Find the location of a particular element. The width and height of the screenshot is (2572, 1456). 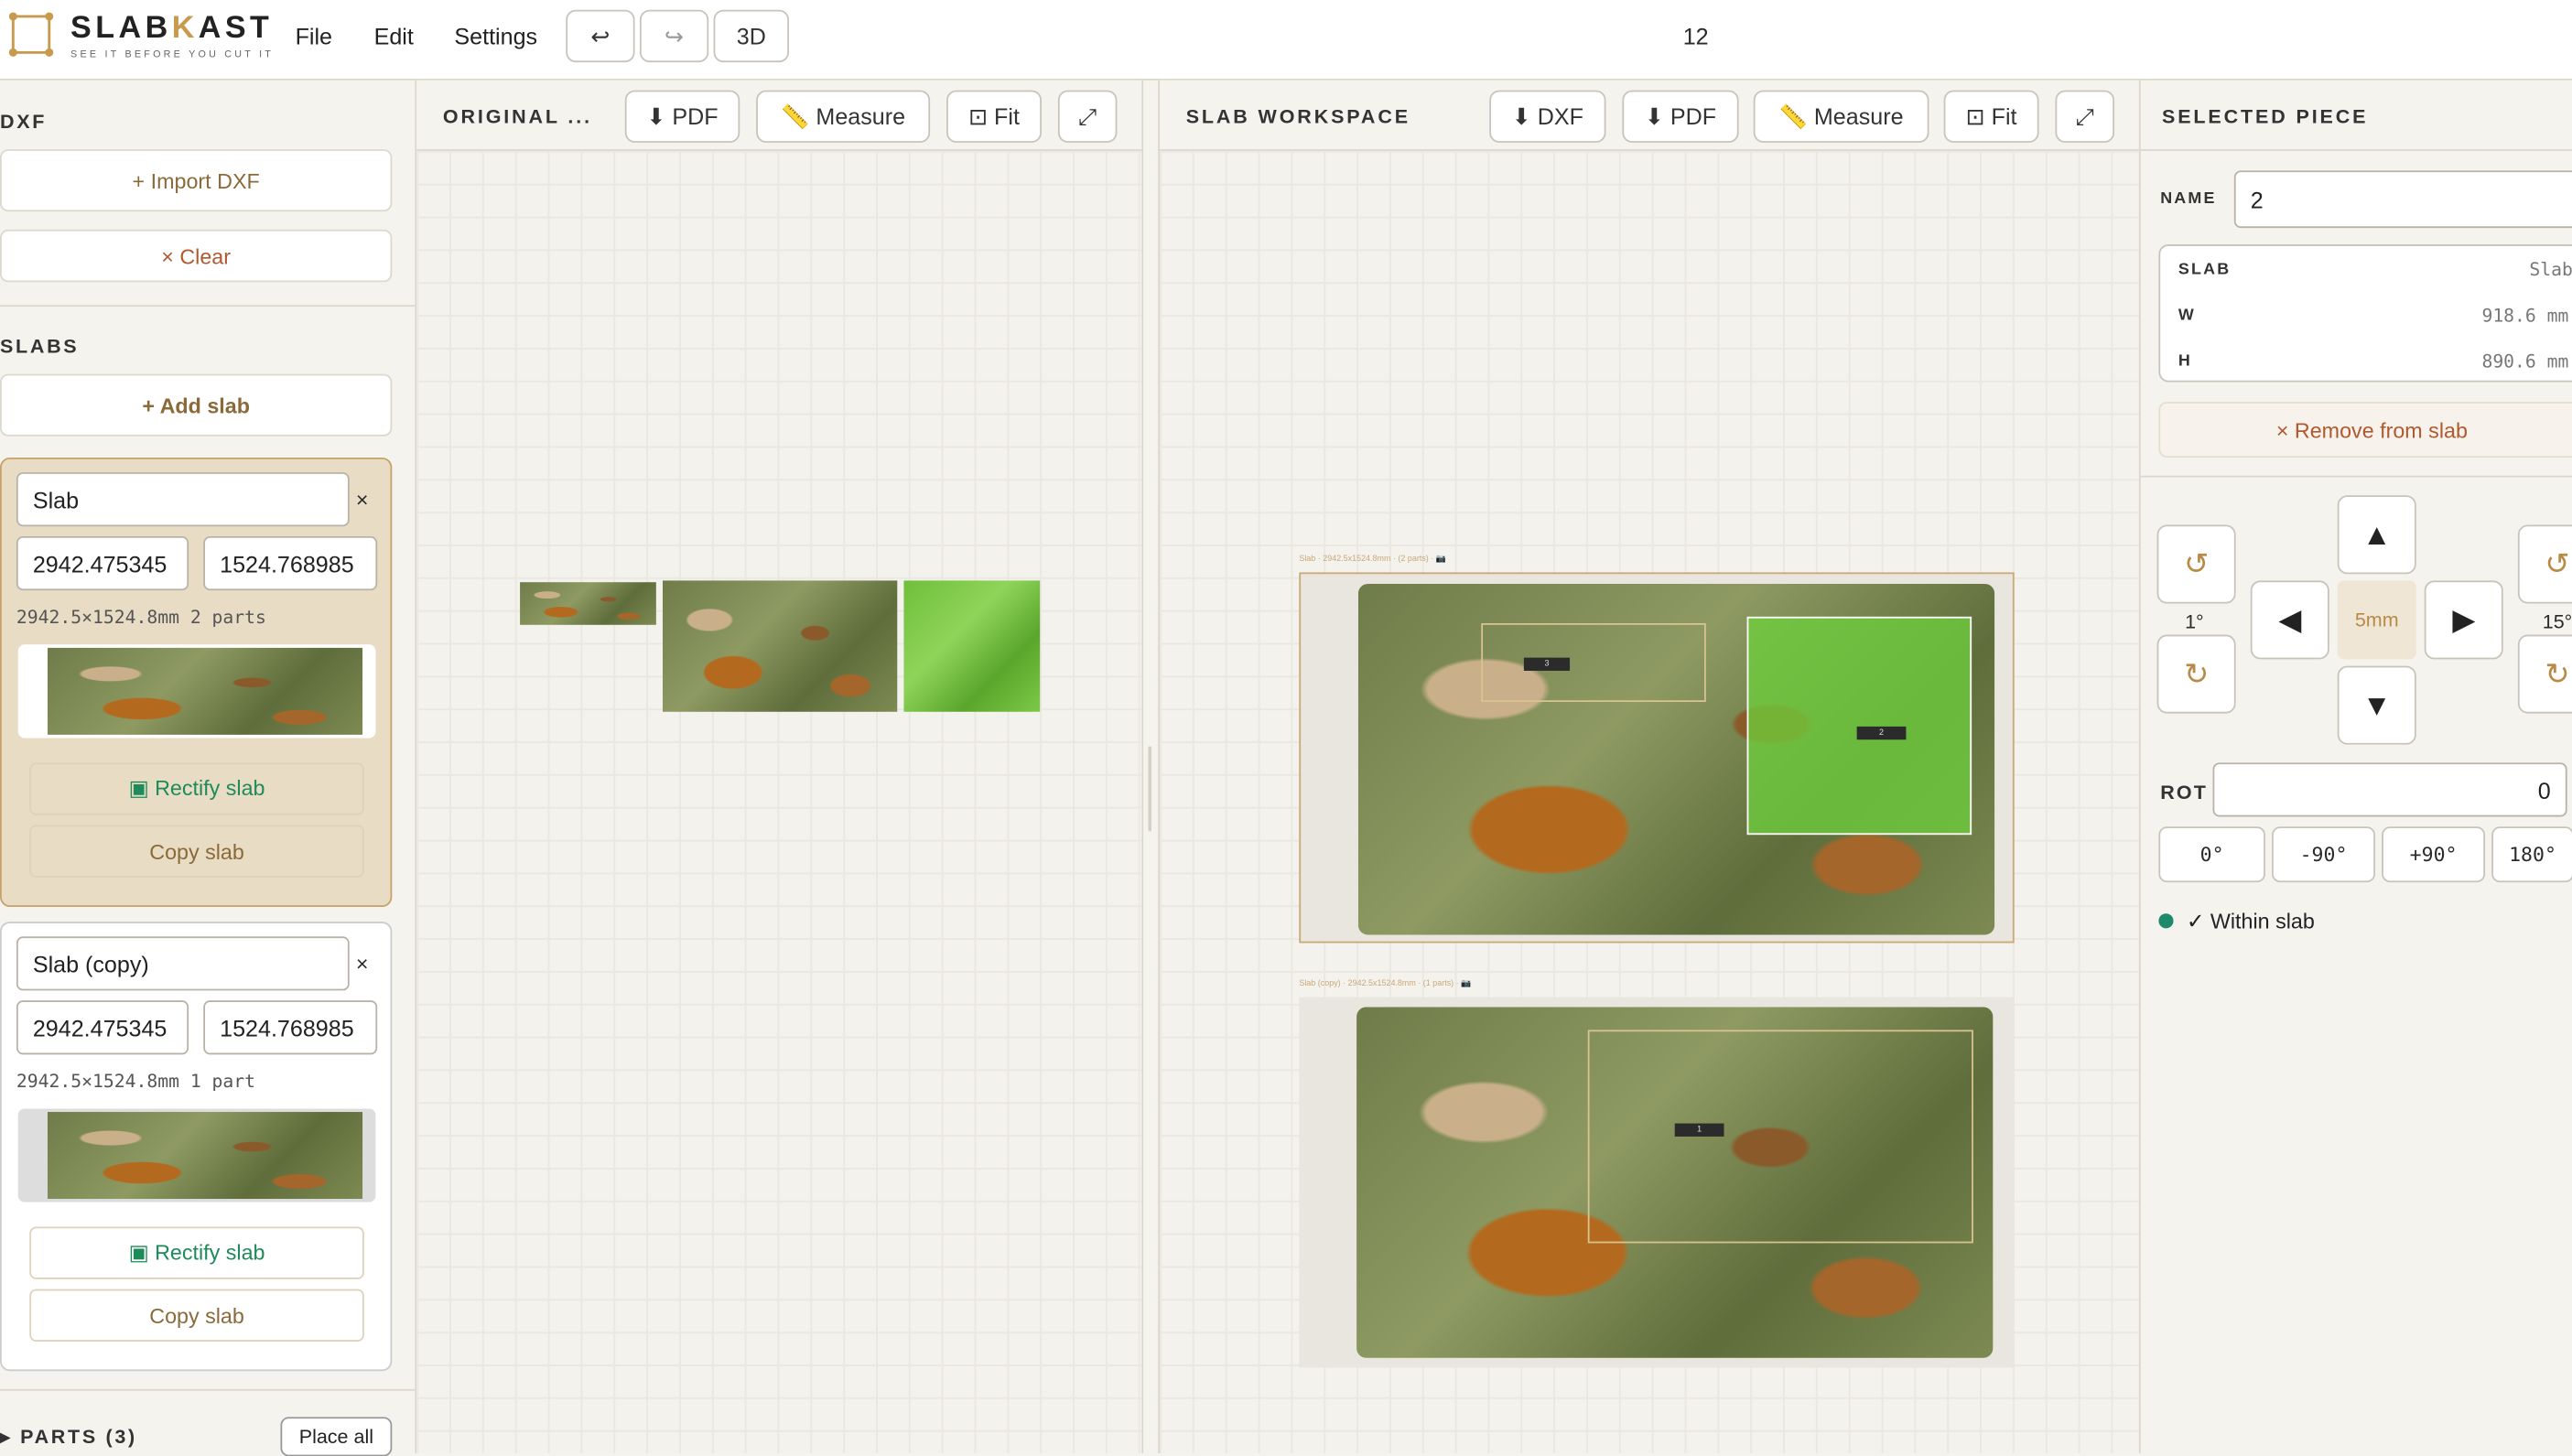

workspace-fit-button: ⊡ Fit is located at coordinates (1991, 116).